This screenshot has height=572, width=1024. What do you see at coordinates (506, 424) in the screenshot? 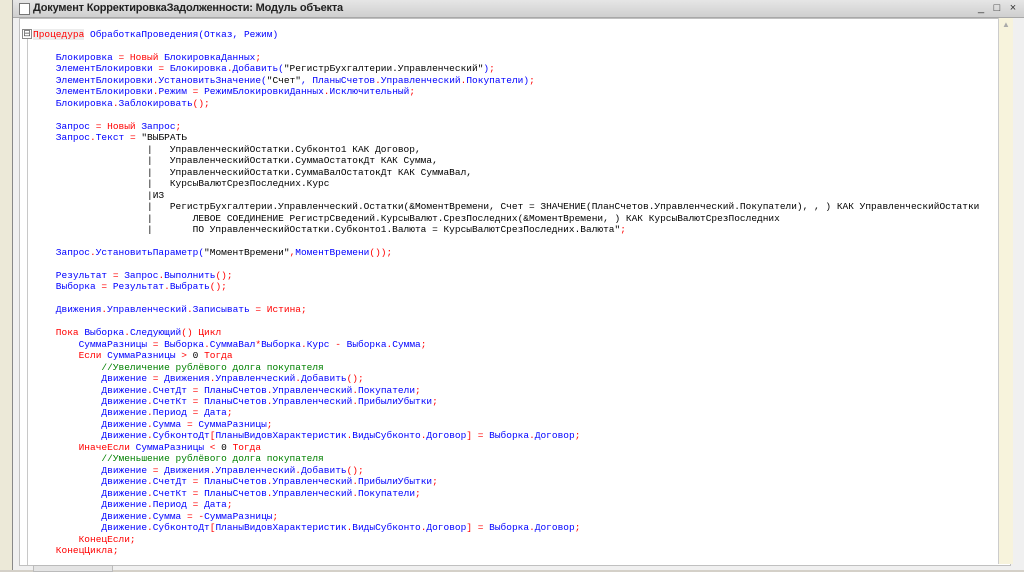
I see `code-line: Движение.Сумма = СуммаРазницы;` at bounding box center [506, 424].